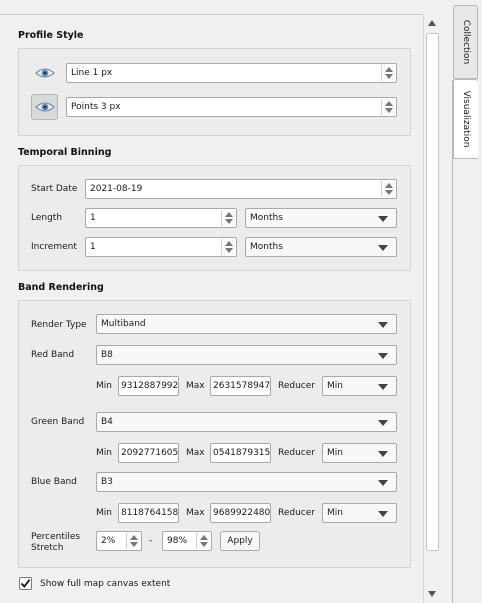 The image size is (482, 603). What do you see at coordinates (59, 325) in the screenshot?
I see `render-type-label: Render Type` at bounding box center [59, 325].